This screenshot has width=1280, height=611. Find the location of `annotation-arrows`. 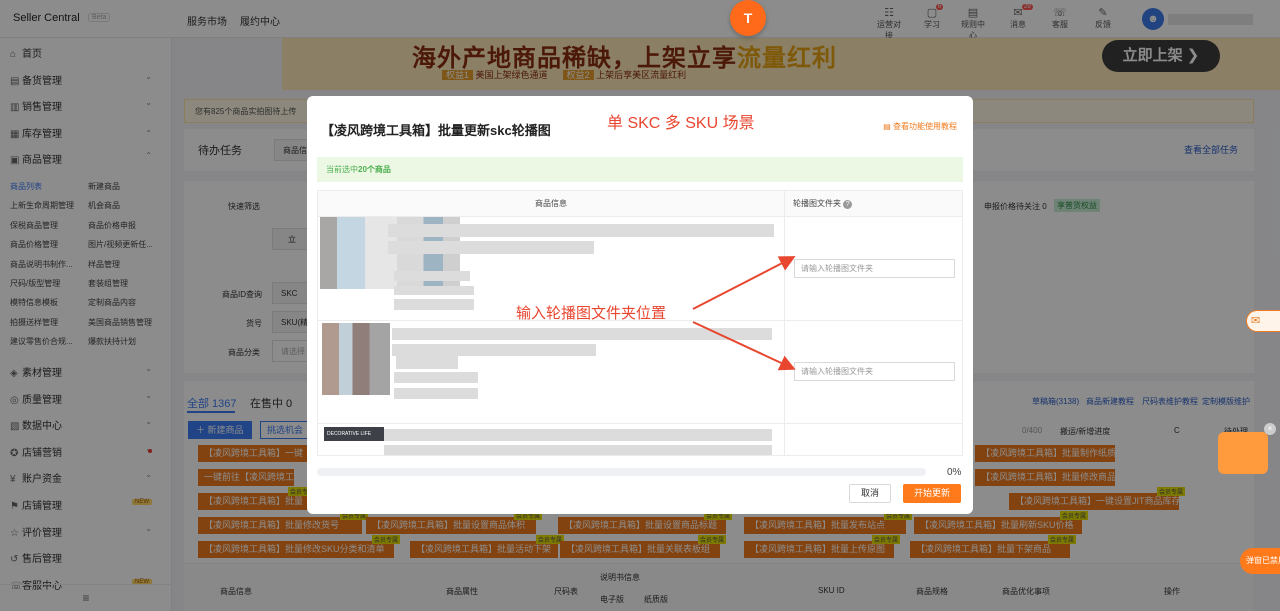

annotation-arrows is located at coordinates (744, 313).